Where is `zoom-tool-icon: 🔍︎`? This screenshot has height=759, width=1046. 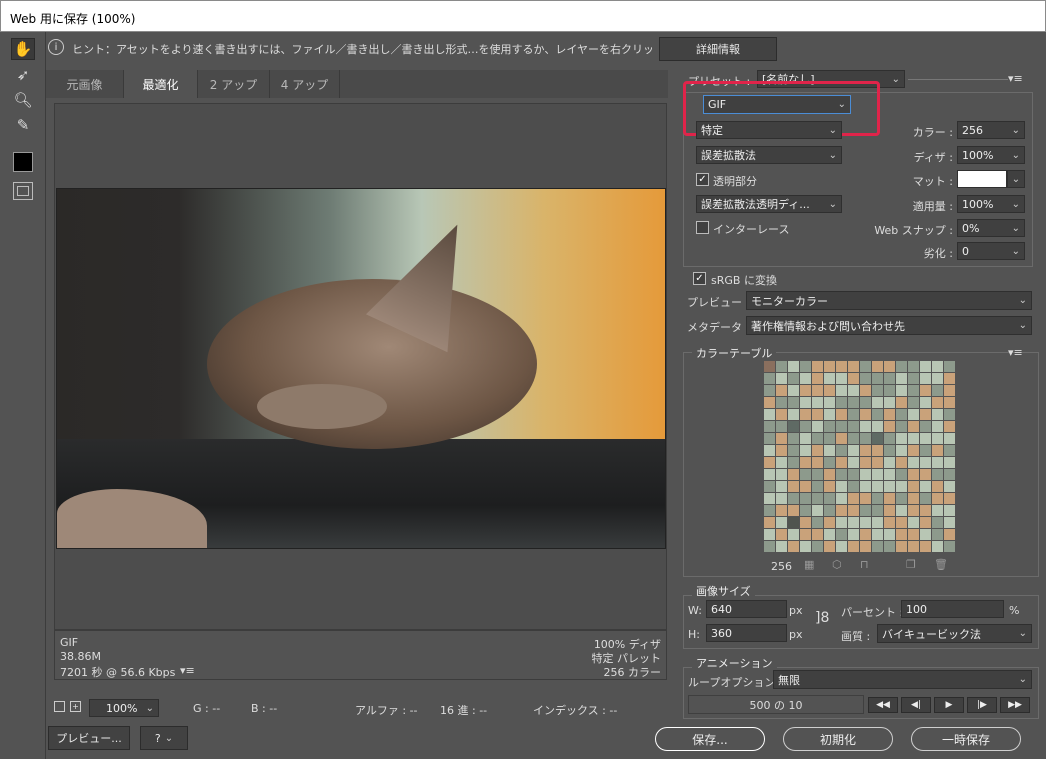 zoom-tool-icon: 🔍︎ is located at coordinates (23, 100).